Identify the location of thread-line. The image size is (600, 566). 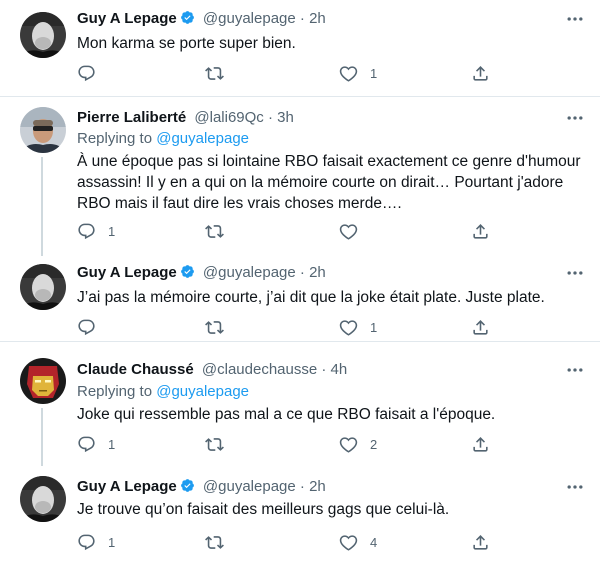
(42, 206).